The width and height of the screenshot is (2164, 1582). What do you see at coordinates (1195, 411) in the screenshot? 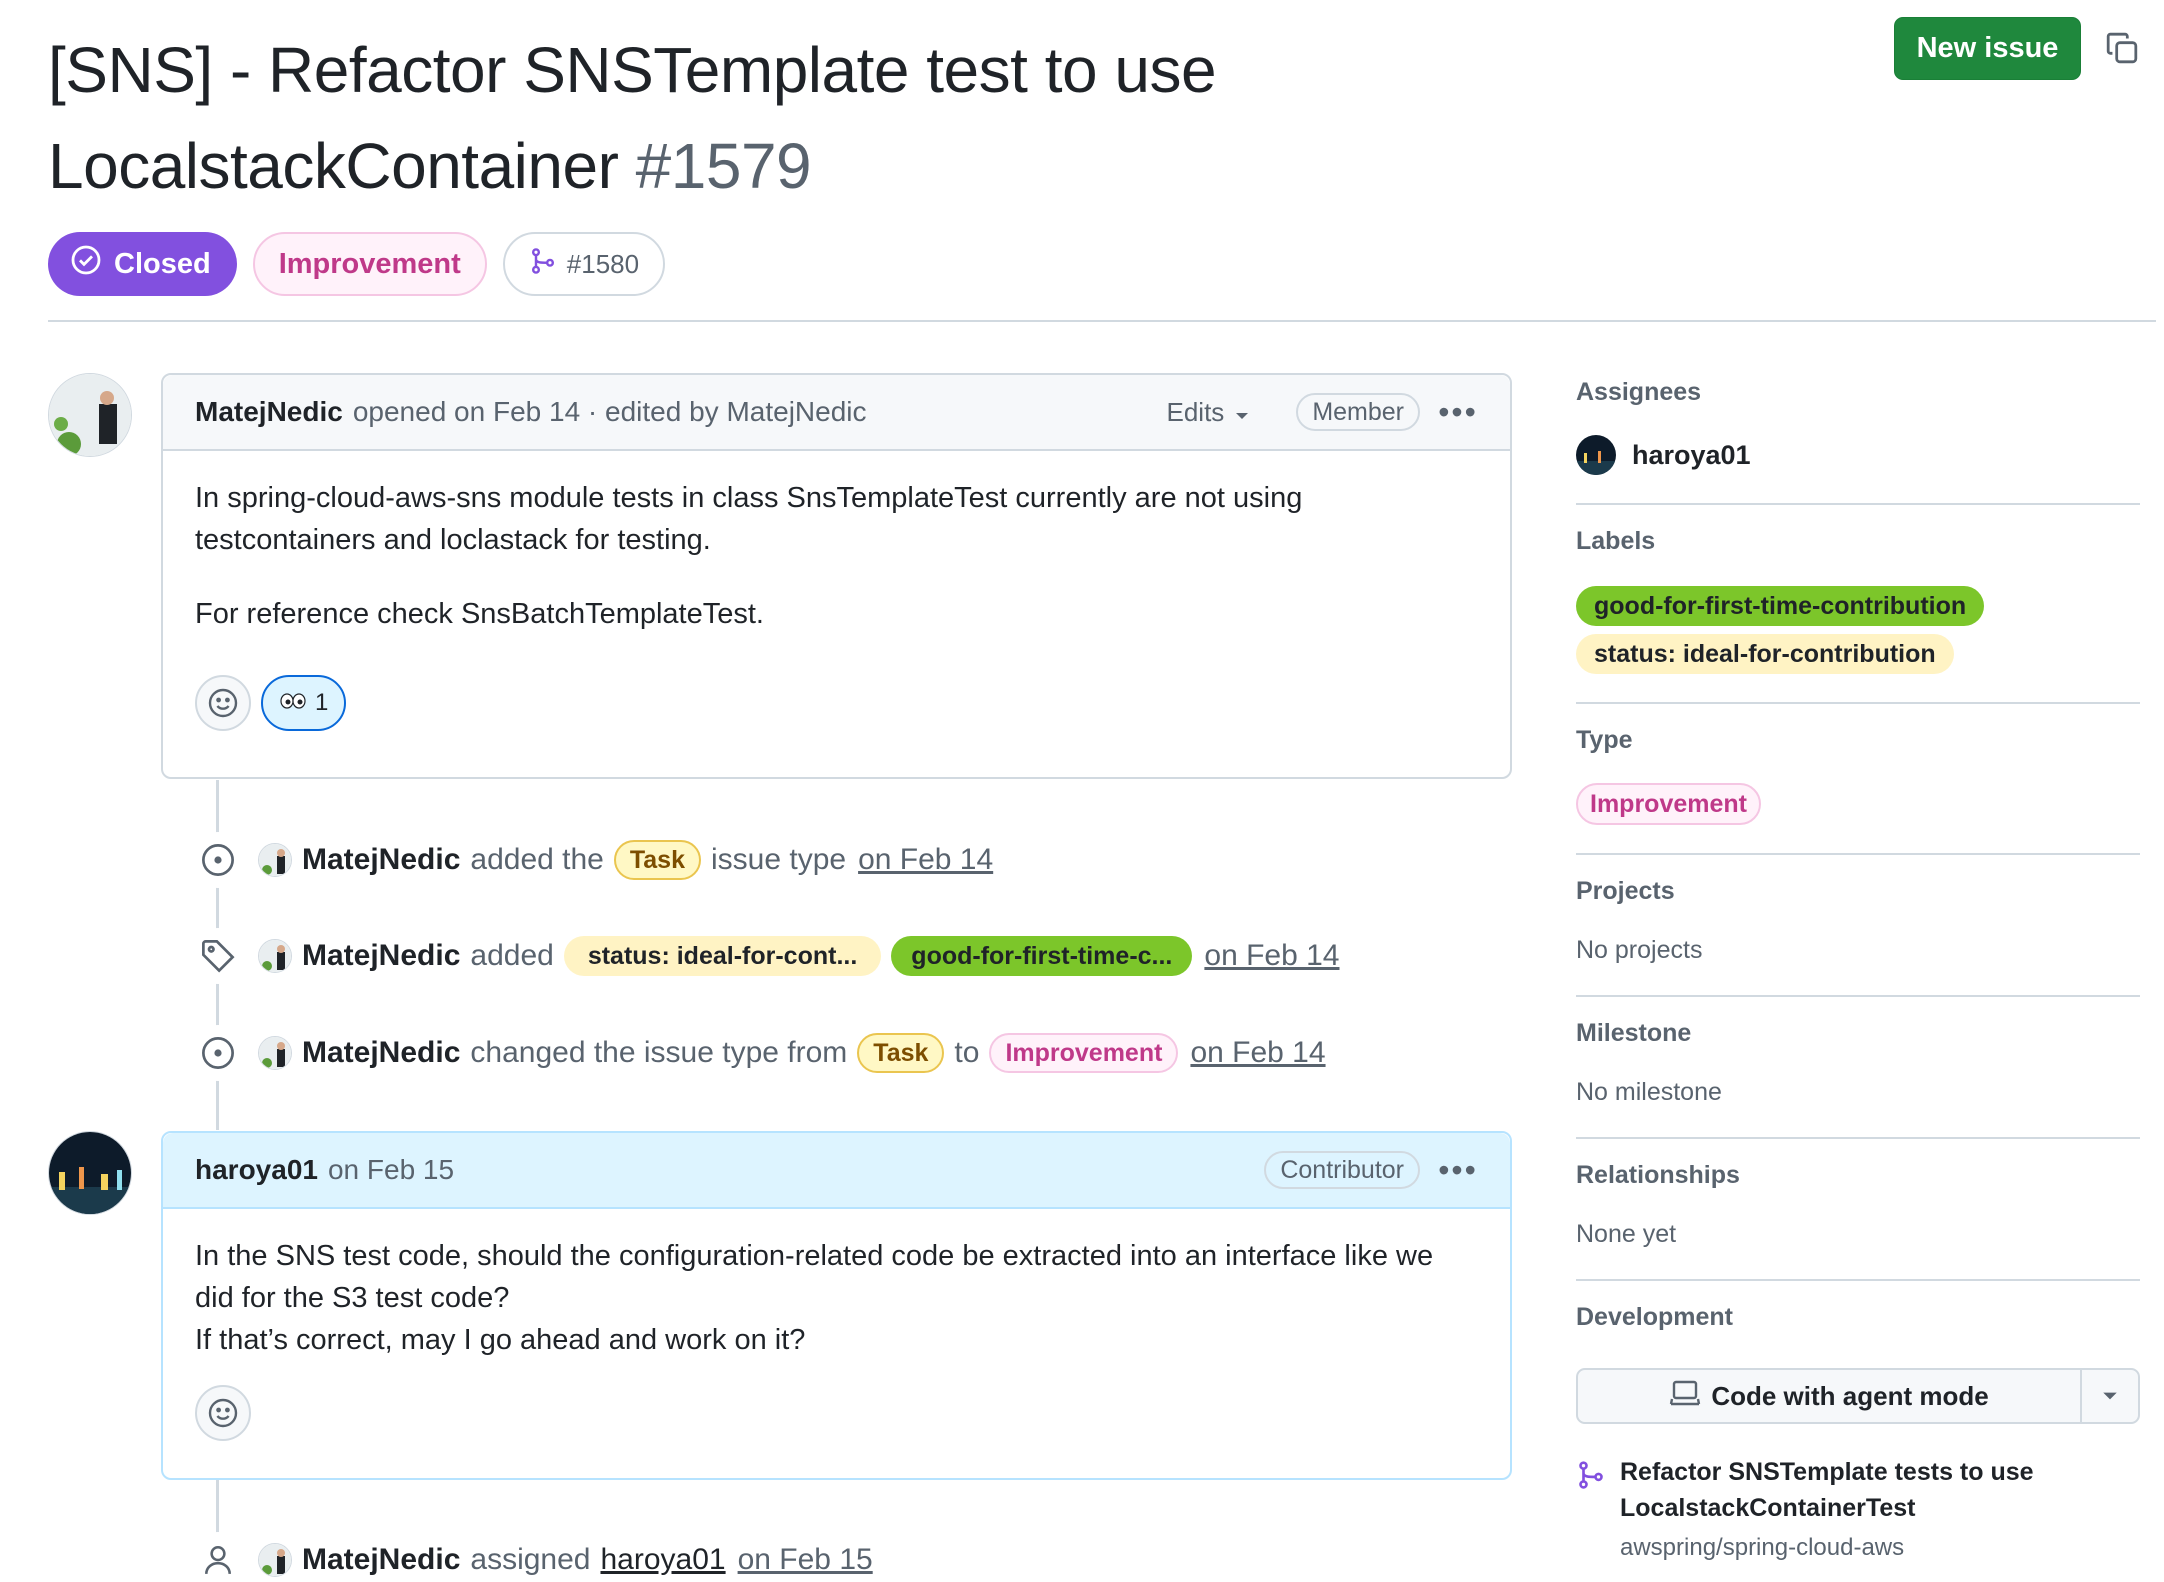
I see `edits-label: Edits` at bounding box center [1195, 411].